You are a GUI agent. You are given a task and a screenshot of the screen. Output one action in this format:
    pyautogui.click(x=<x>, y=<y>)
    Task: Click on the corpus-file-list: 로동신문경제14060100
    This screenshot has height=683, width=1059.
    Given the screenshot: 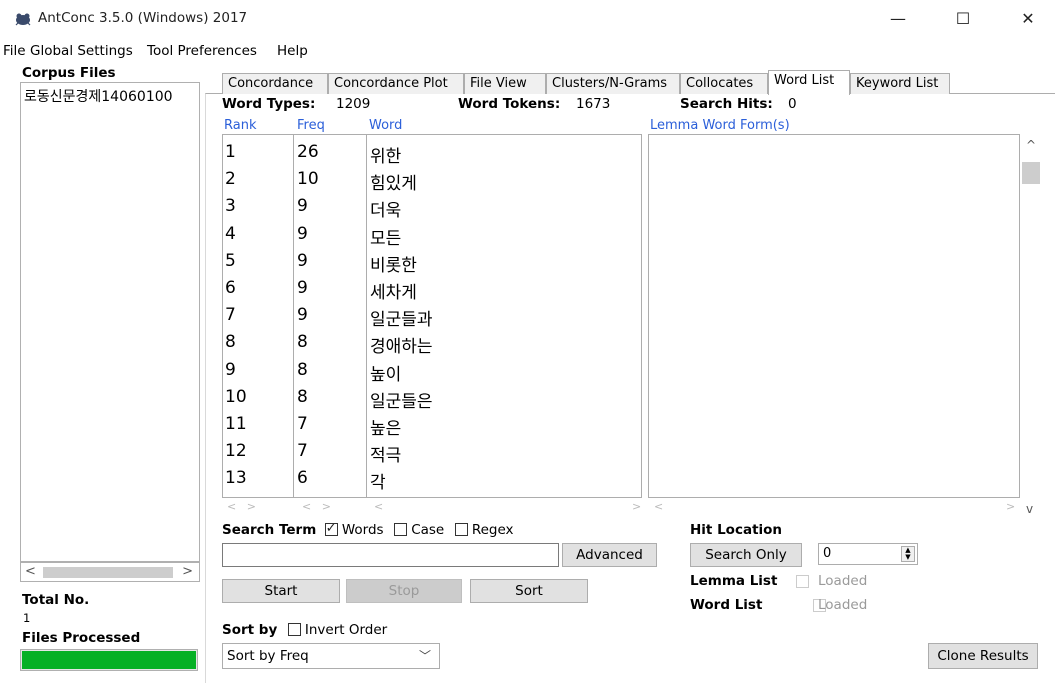 What is the action you would take?
    pyautogui.click(x=110, y=322)
    